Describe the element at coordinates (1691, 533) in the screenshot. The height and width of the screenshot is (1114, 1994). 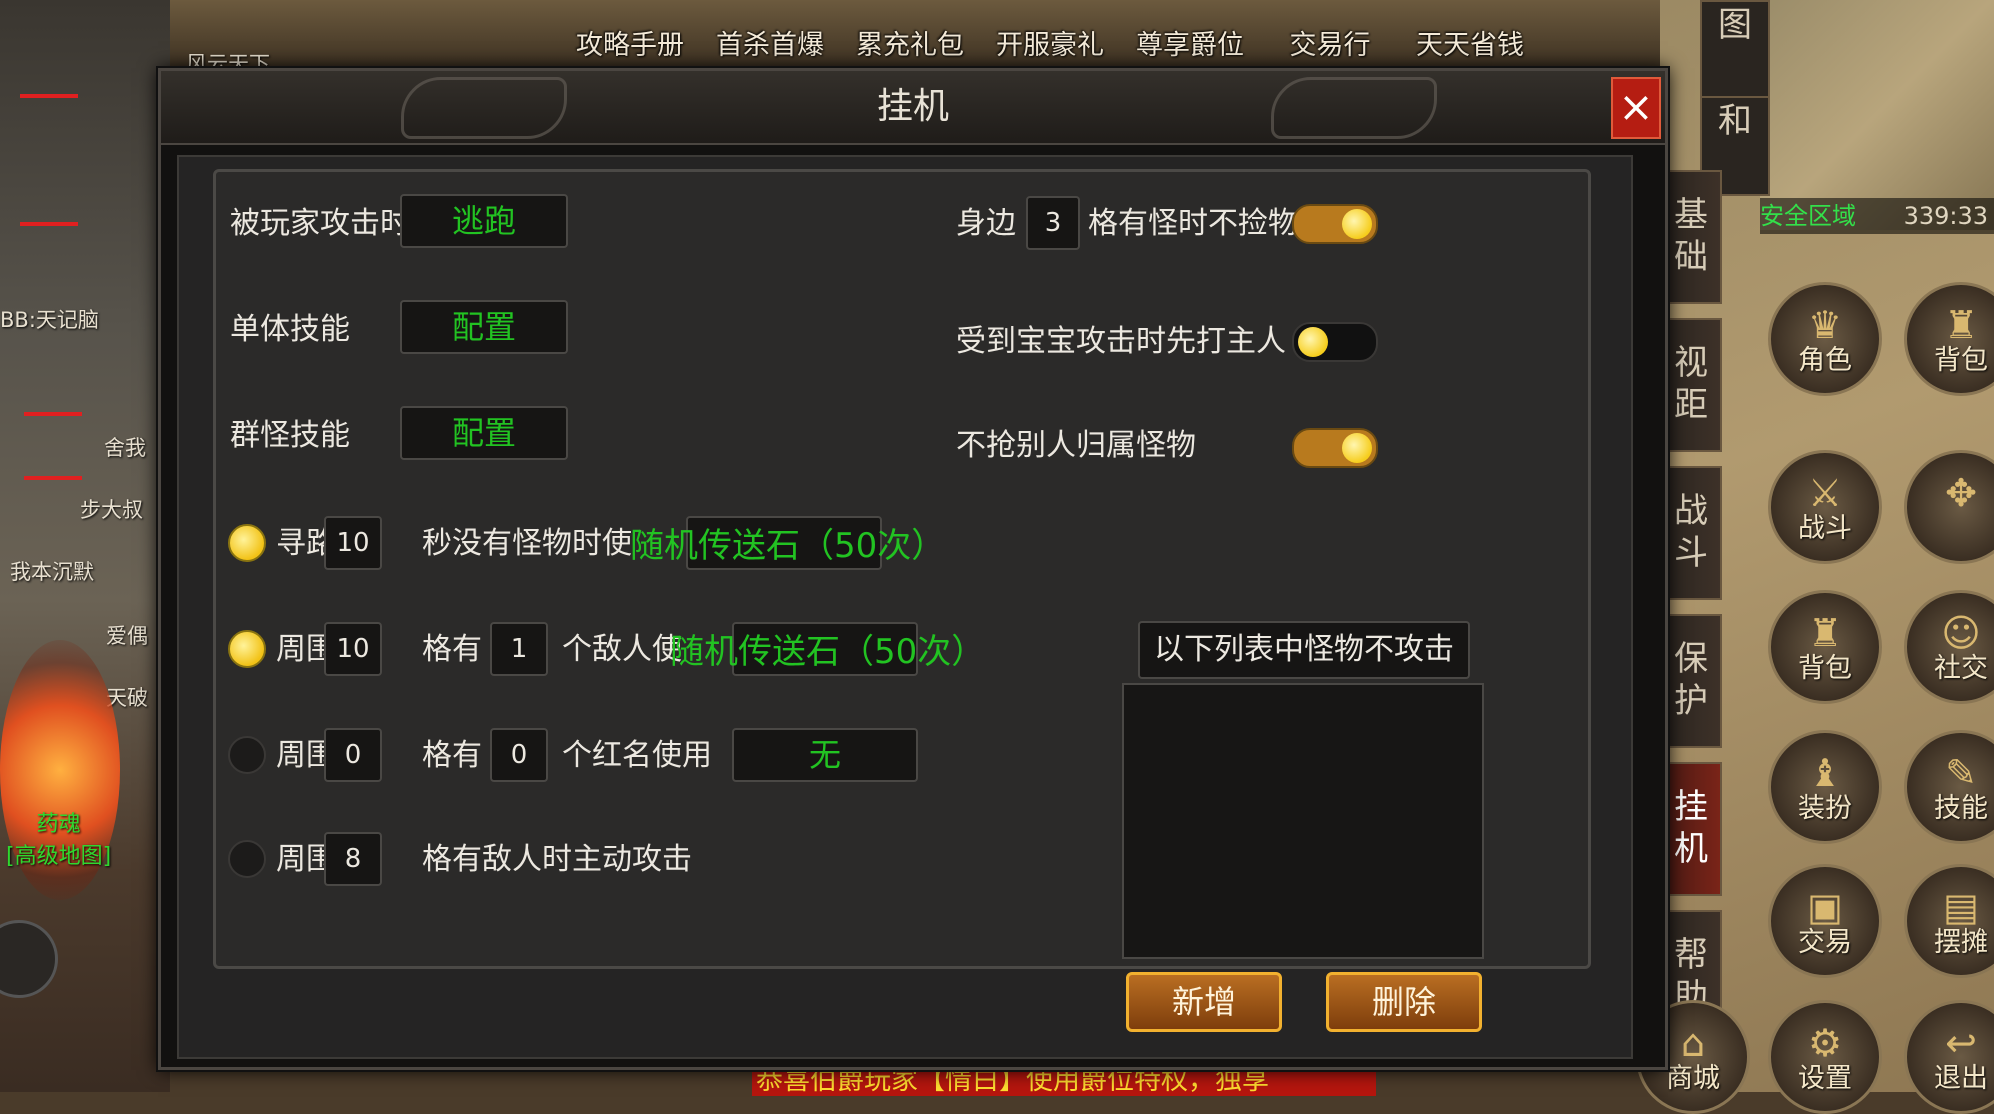
I see `tab-combat: 战斗` at that location.